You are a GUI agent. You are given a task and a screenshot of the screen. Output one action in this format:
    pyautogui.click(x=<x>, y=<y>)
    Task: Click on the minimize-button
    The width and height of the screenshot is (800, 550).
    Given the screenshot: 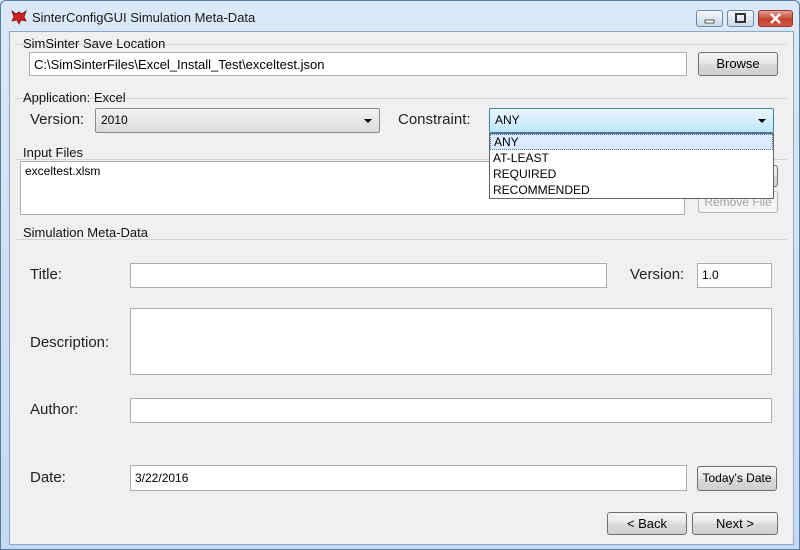 What is the action you would take?
    pyautogui.click(x=709, y=18)
    